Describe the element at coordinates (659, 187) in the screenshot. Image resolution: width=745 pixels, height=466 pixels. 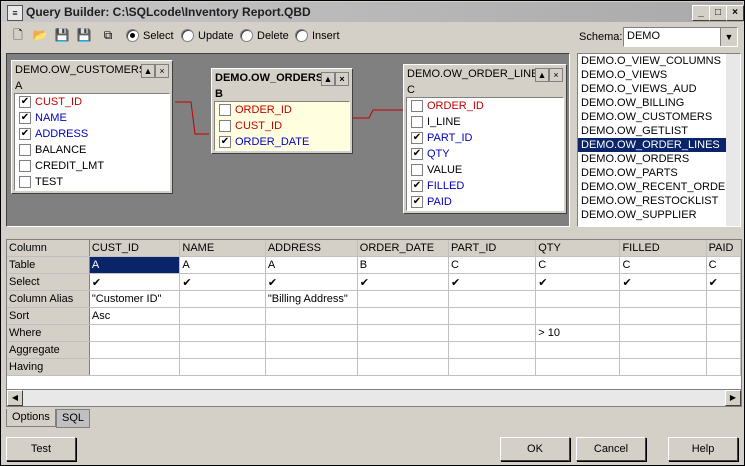
I see `schema-list-item: DEMO.OW_RECENT_ORDERS` at that location.